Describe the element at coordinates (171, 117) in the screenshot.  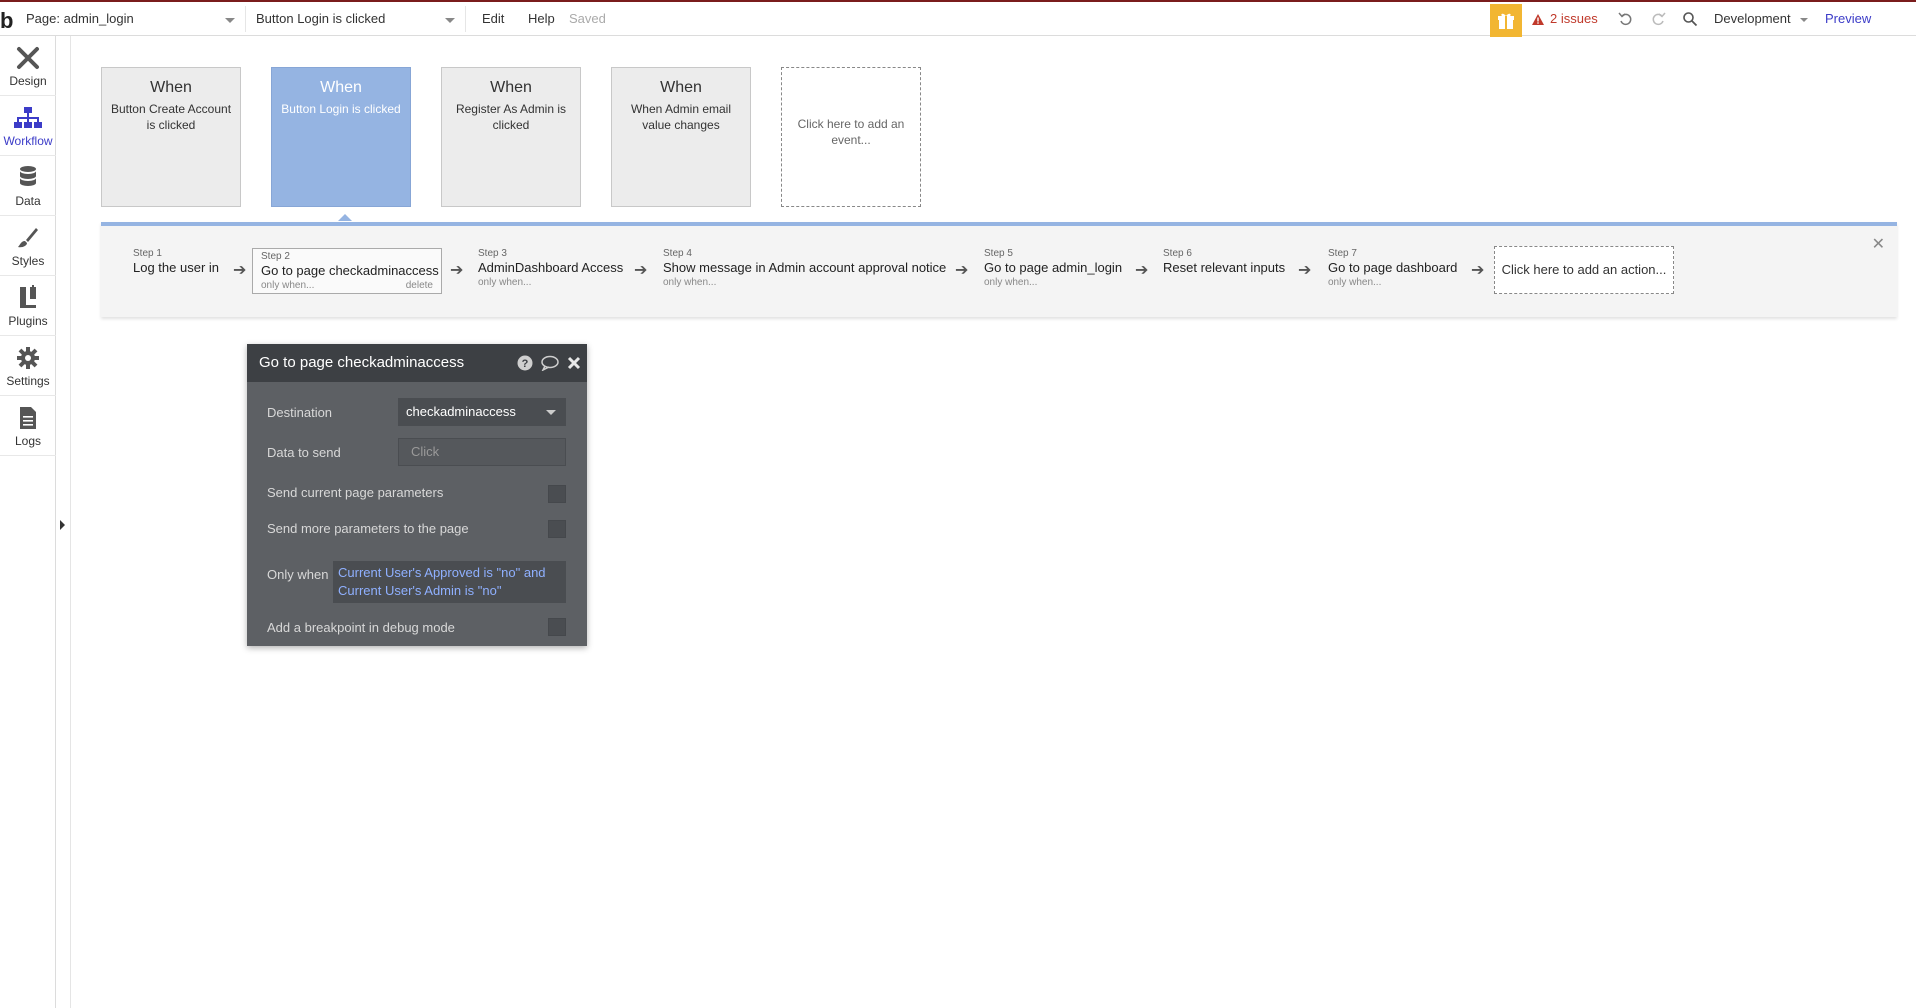
I see `event-description: Button Create Account is clicked` at that location.